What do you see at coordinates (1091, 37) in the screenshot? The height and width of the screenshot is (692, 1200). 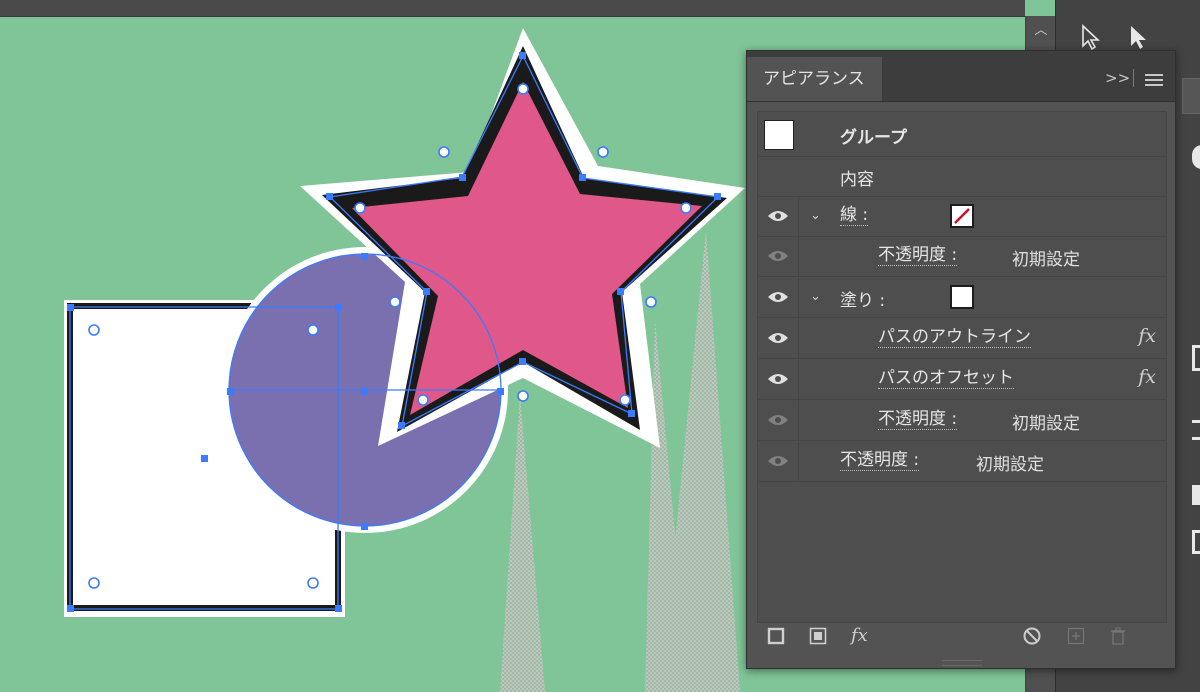 I see `selection-tool-icon` at bounding box center [1091, 37].